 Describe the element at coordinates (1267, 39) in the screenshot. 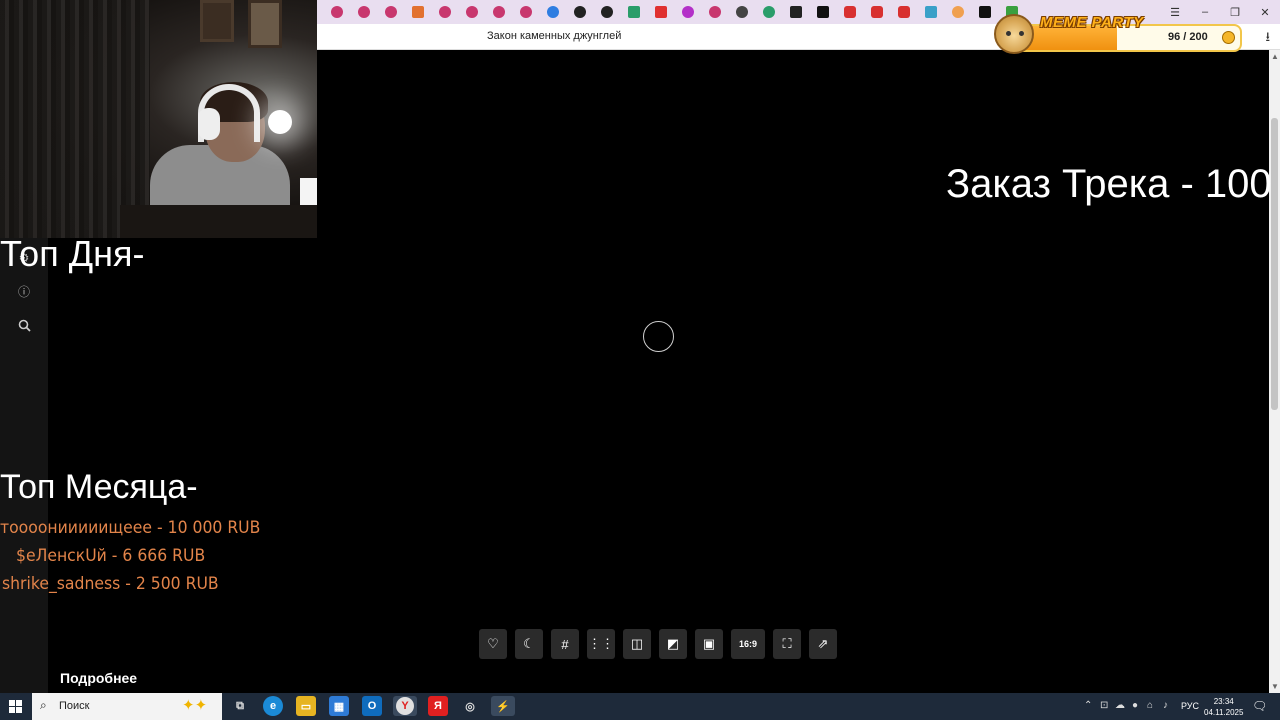

I see `download-icon: ⭳` at that location.